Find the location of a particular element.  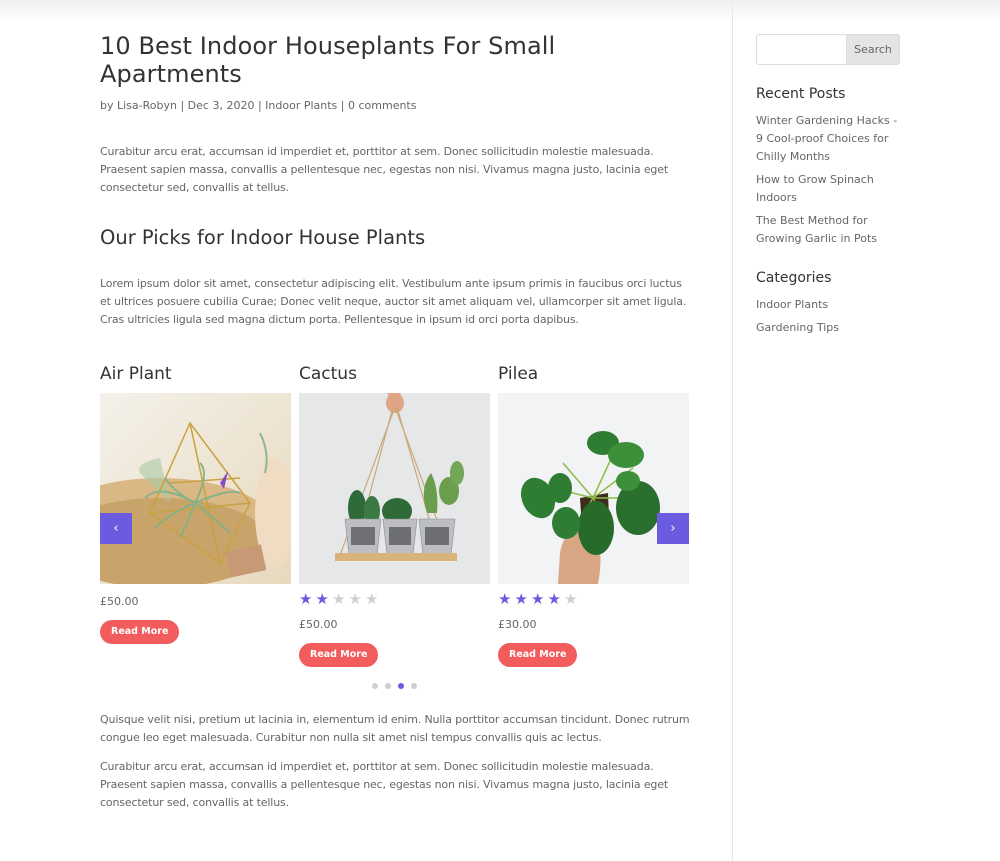

product-card-cactus: Cactus ★ ★ ★ ★ ★ £50.00 Read More is located at coordinates (394, 514).